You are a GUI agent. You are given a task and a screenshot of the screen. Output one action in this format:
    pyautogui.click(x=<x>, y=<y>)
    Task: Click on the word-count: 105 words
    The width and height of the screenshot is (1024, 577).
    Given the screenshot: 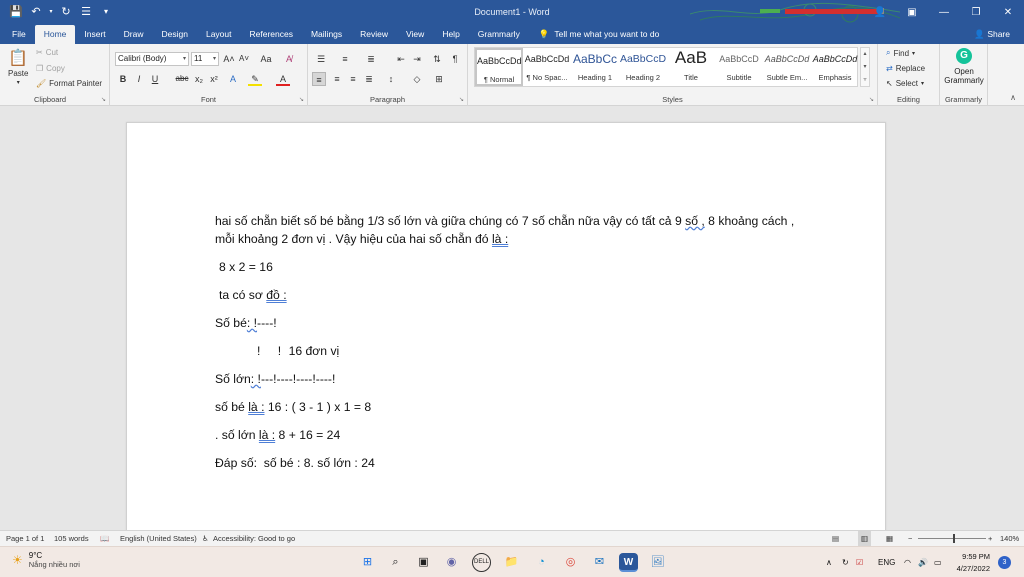 What is the action you would take?
    pyautogui.click(x=71, y=539)
    